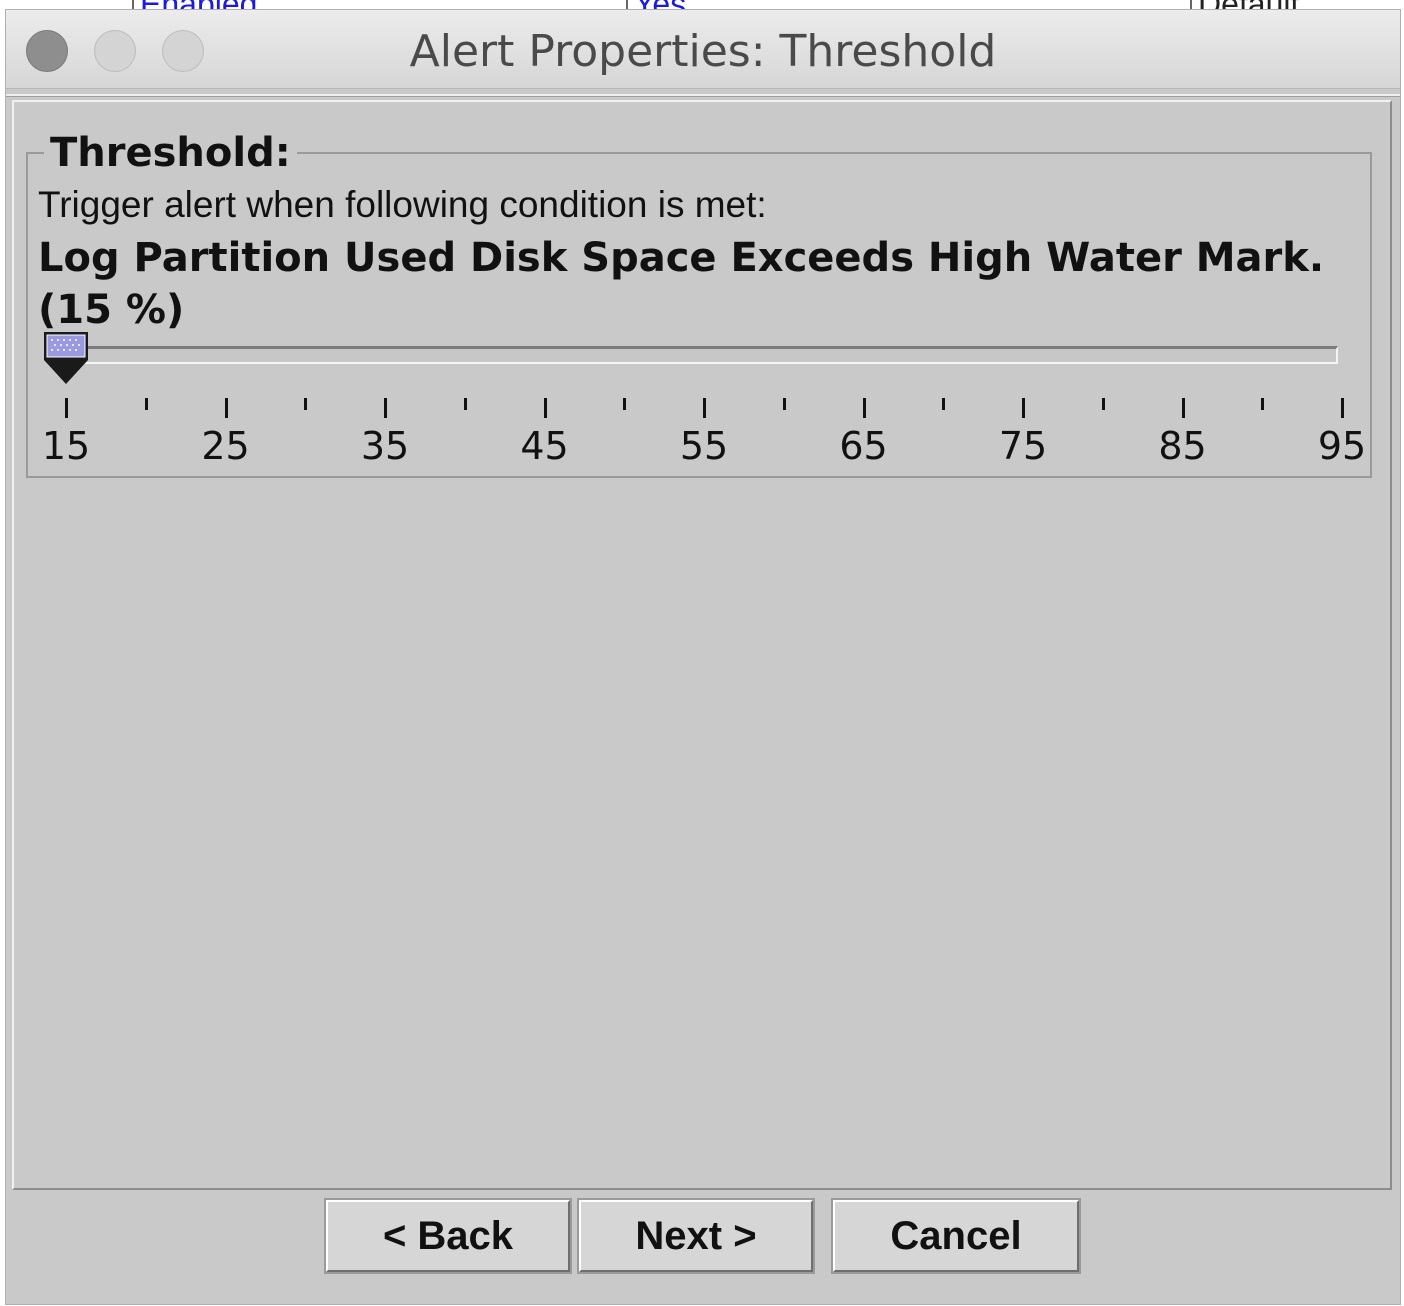  Describe the element at coordinates (385, 446) in the screenshot. I see `tick-label: 35` at that location.